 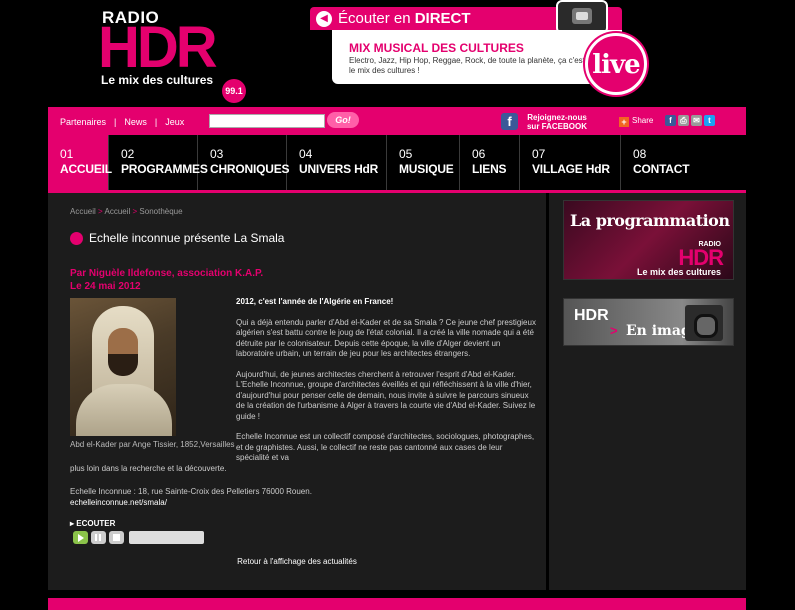 What do you see at coordinates (160, 211) in the screenshot?
I see `breadcrumb-item: Sonothèque` at bounding box center [160, 211].